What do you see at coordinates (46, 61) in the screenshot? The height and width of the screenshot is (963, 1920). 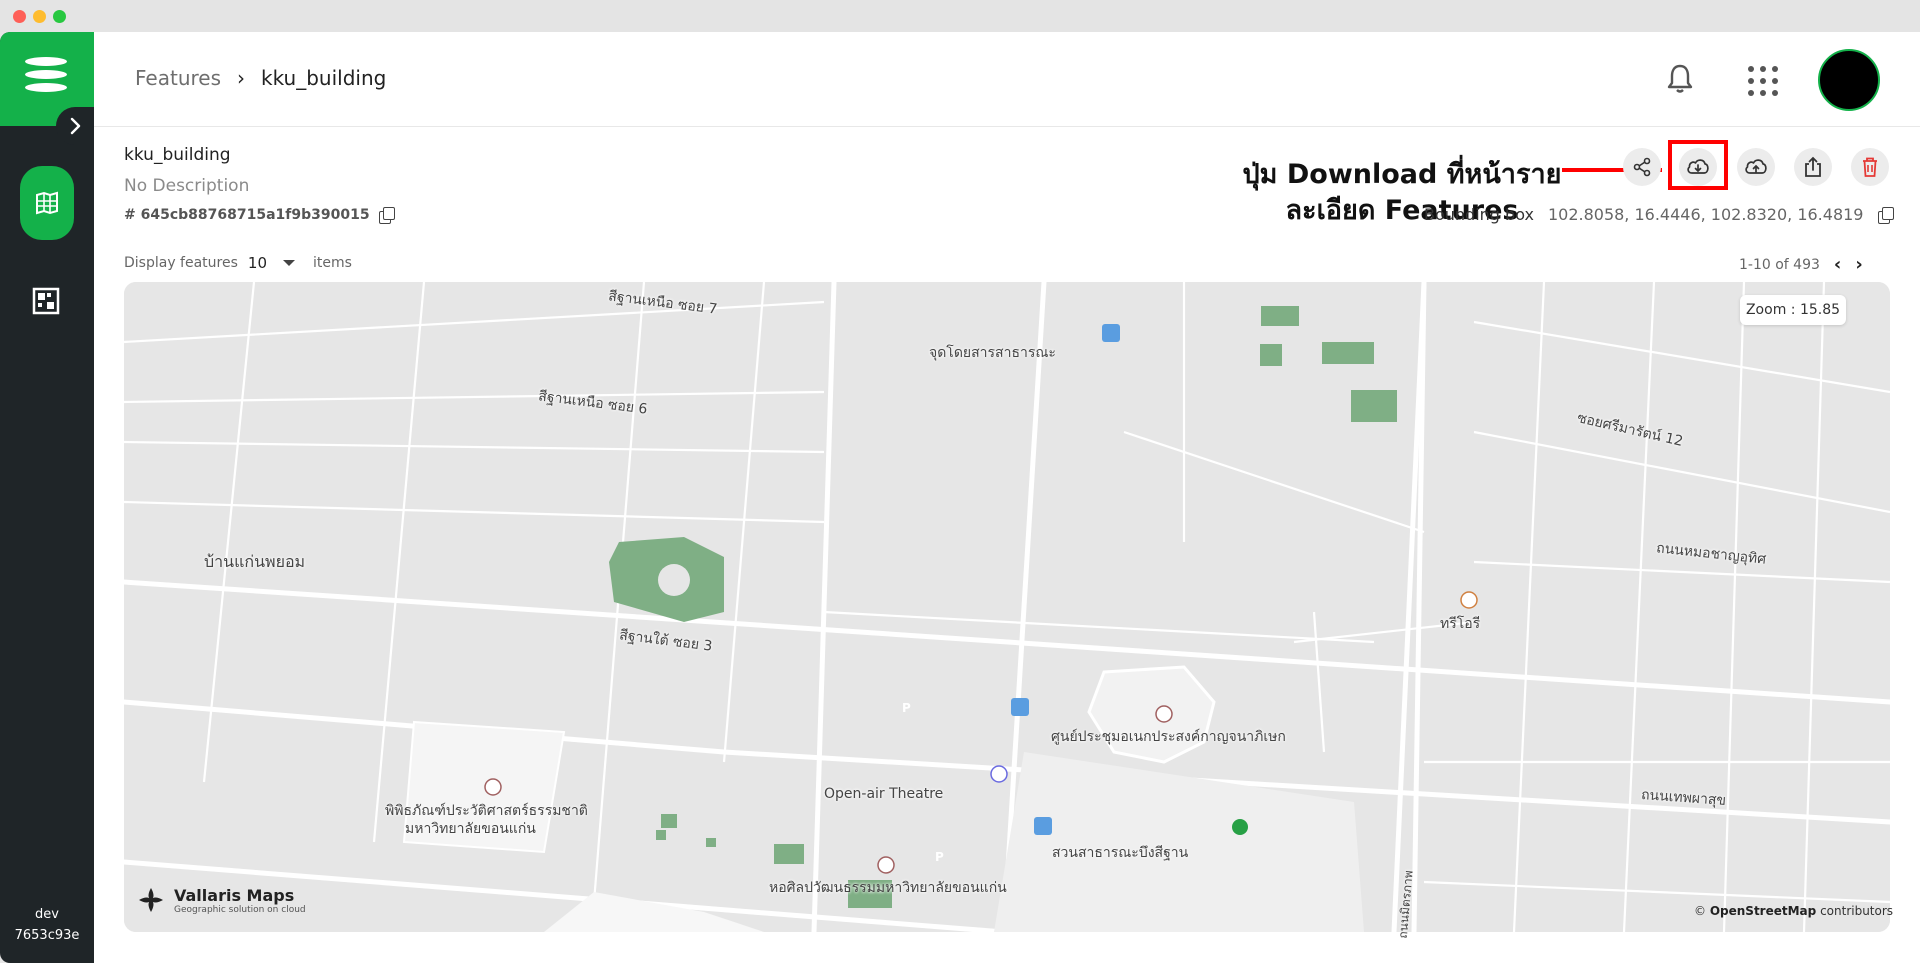 I see `logo-icon` at bounding box center [46, 61].